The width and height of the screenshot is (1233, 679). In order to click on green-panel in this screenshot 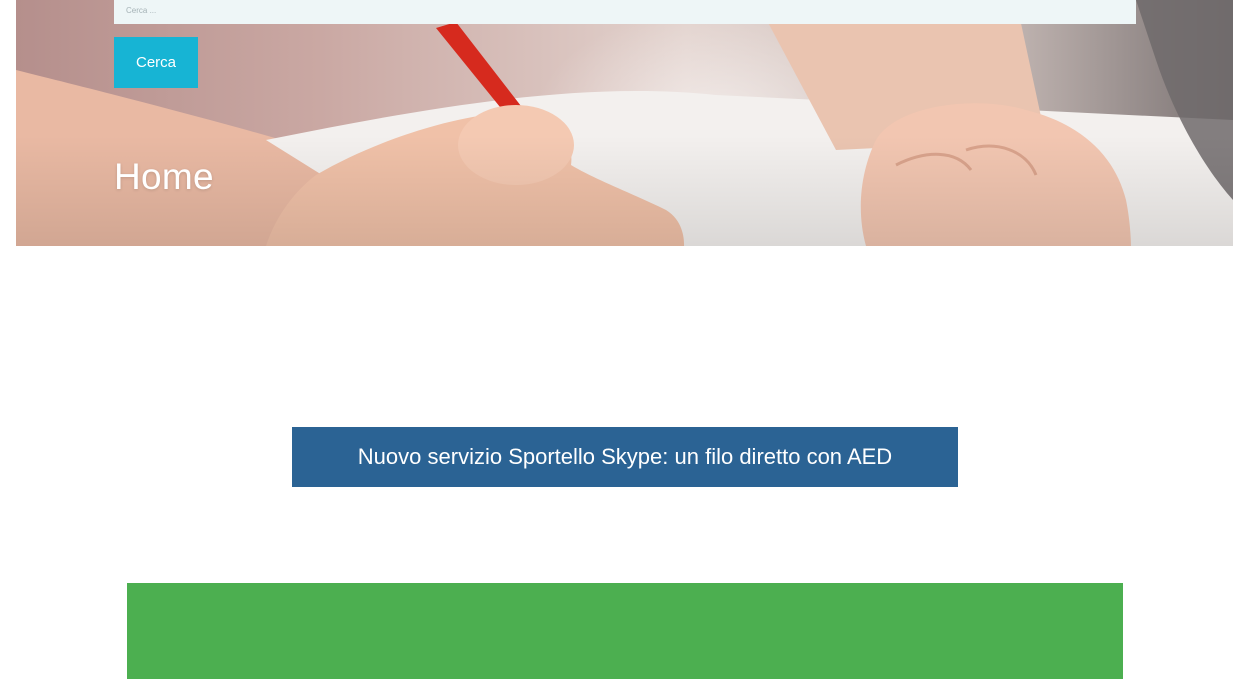, I will do `click(625, 631)`.